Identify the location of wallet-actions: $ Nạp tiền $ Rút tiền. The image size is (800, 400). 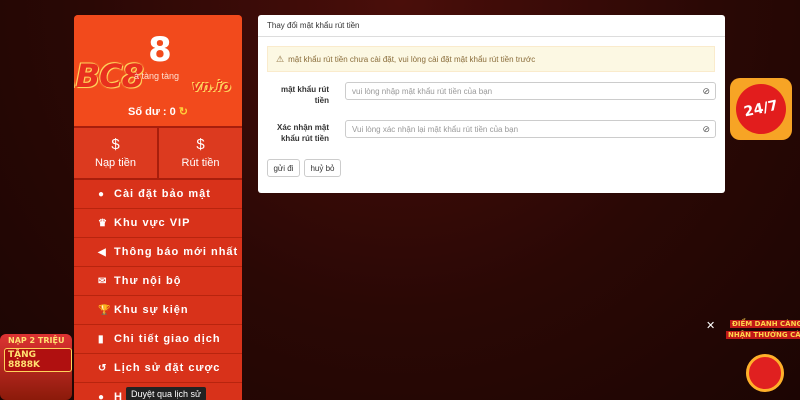
(158, 154).